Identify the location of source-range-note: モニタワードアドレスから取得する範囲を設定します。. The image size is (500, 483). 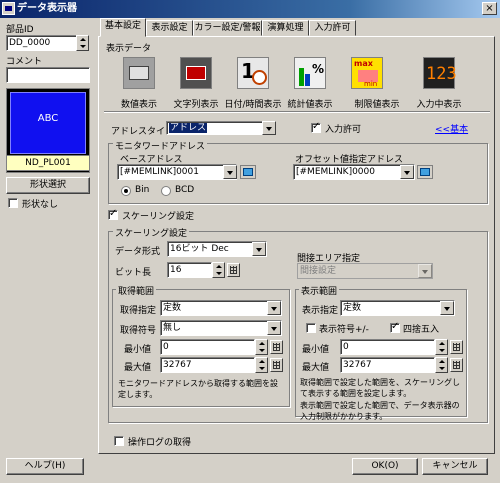
(198, 389).